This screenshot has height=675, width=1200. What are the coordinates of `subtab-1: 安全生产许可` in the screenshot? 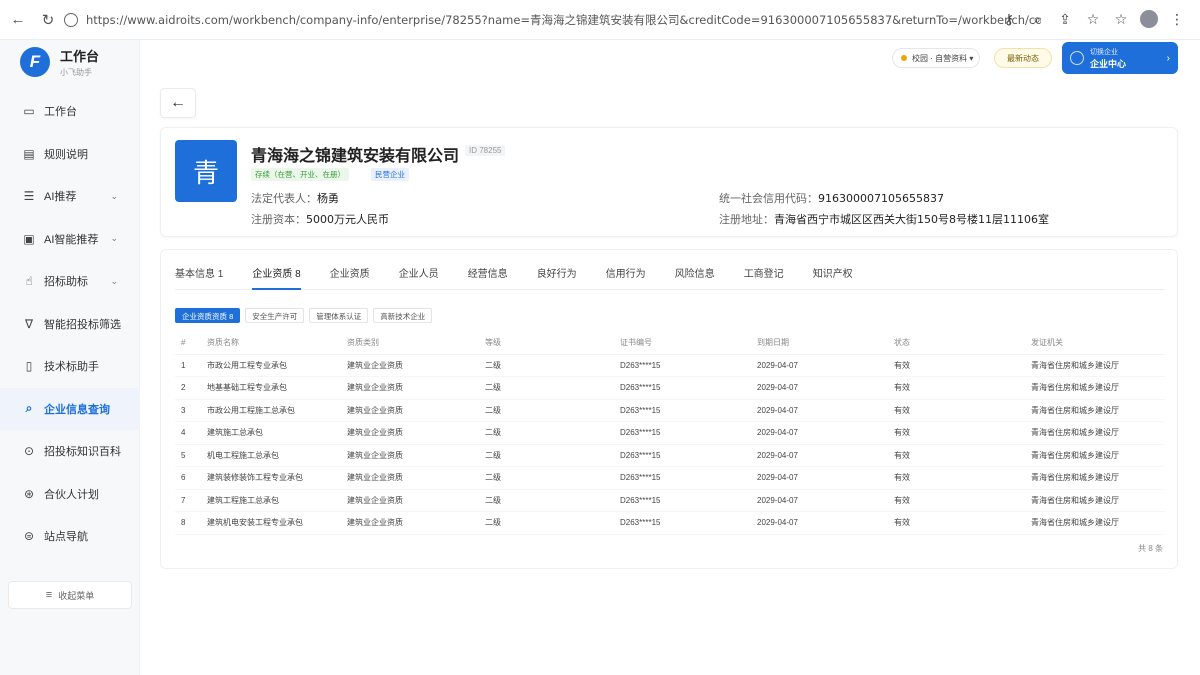 It's located at (275, 315).